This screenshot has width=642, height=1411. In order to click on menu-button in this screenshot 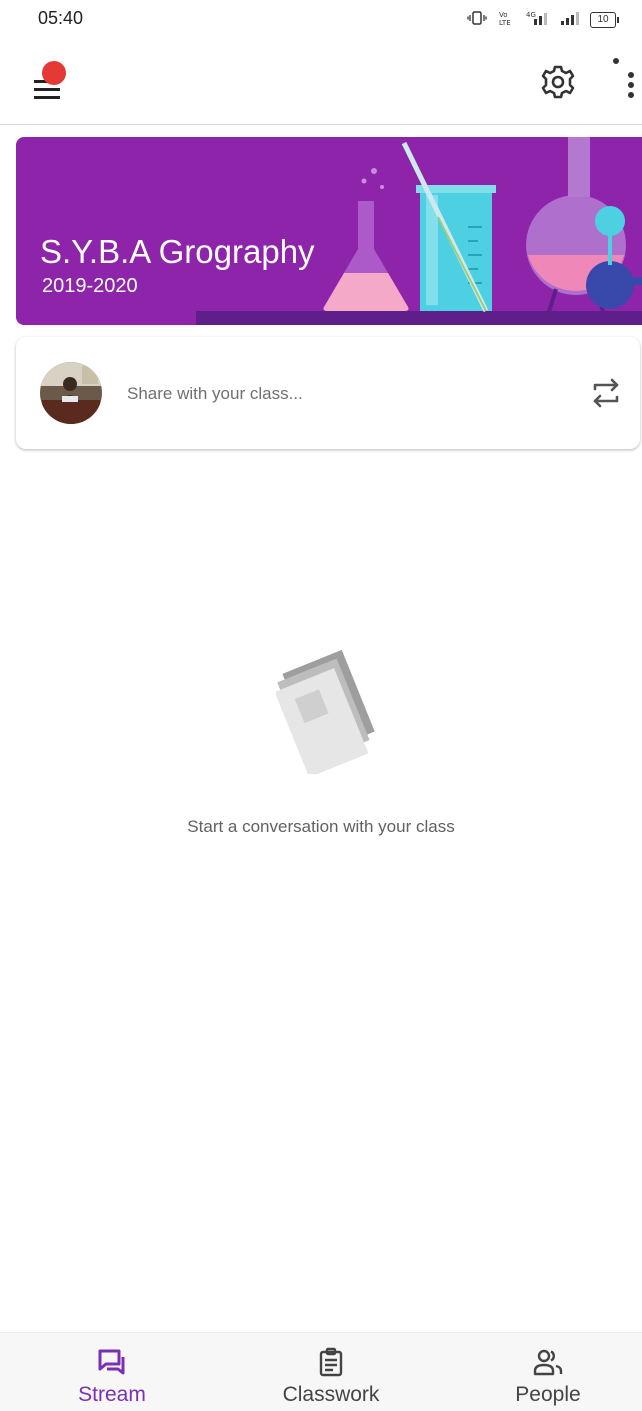, I will do `click(48, 82)`.